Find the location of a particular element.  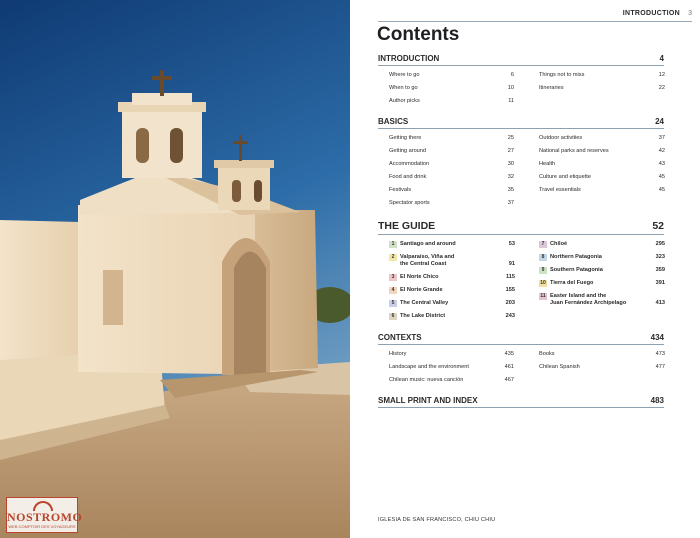

toc-entry: Outdoor activities 37 is located at coordinates (602, 138).